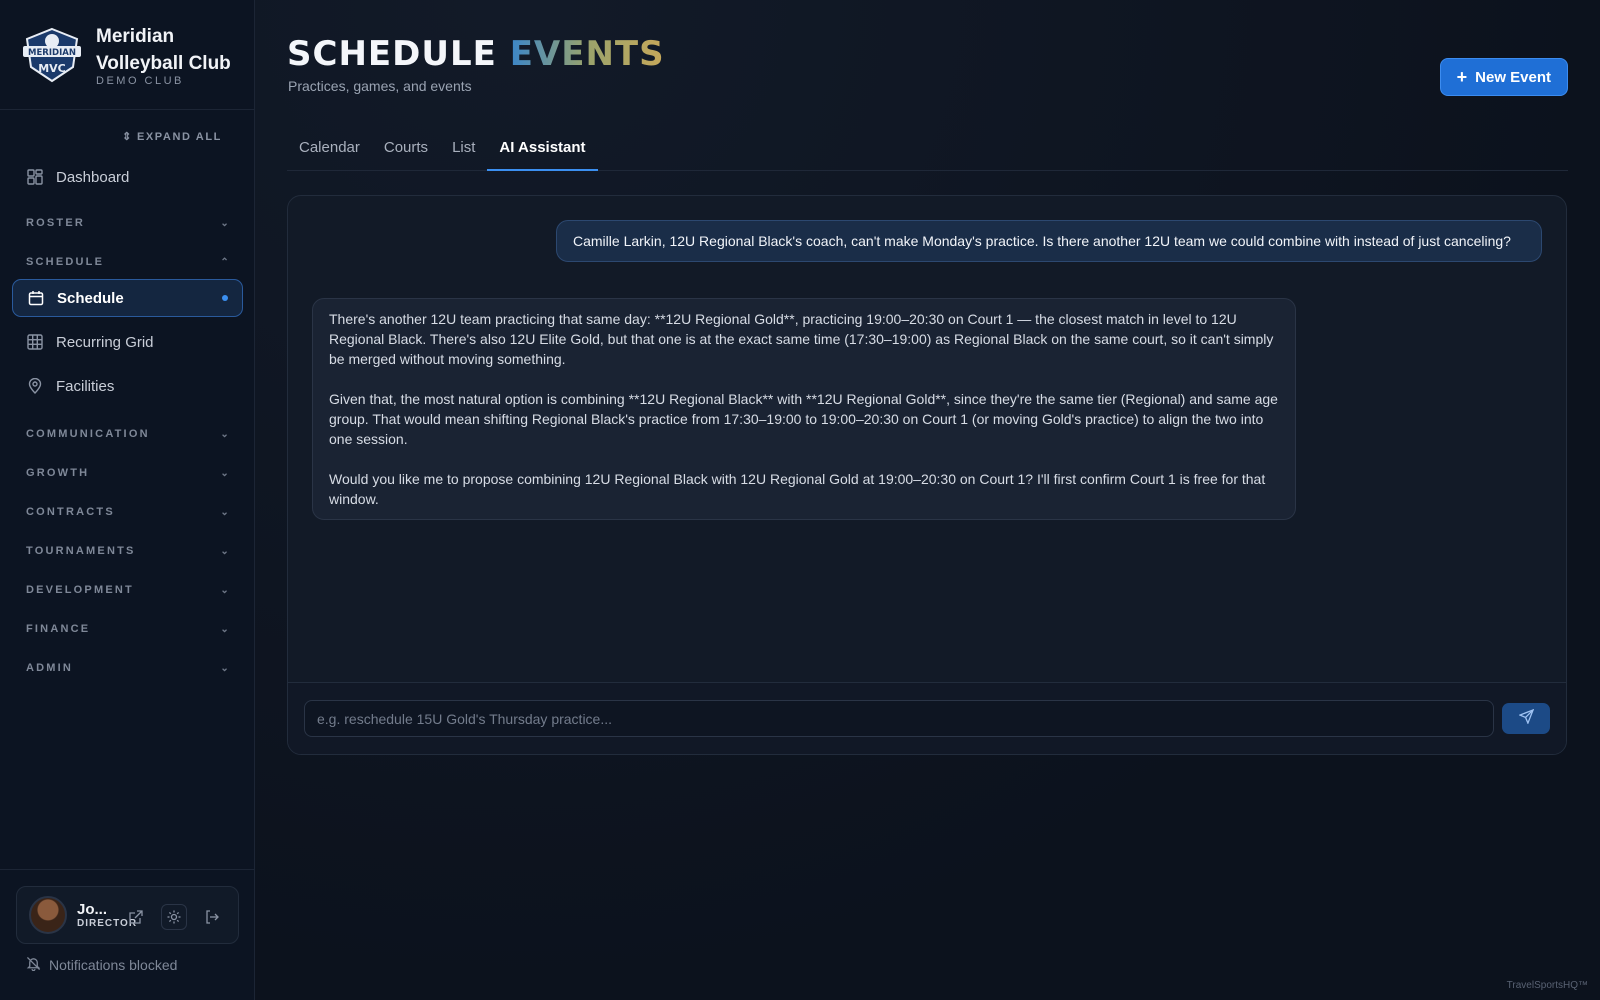  I want to click on tab-calendar: Calendar, so click(329, 153).